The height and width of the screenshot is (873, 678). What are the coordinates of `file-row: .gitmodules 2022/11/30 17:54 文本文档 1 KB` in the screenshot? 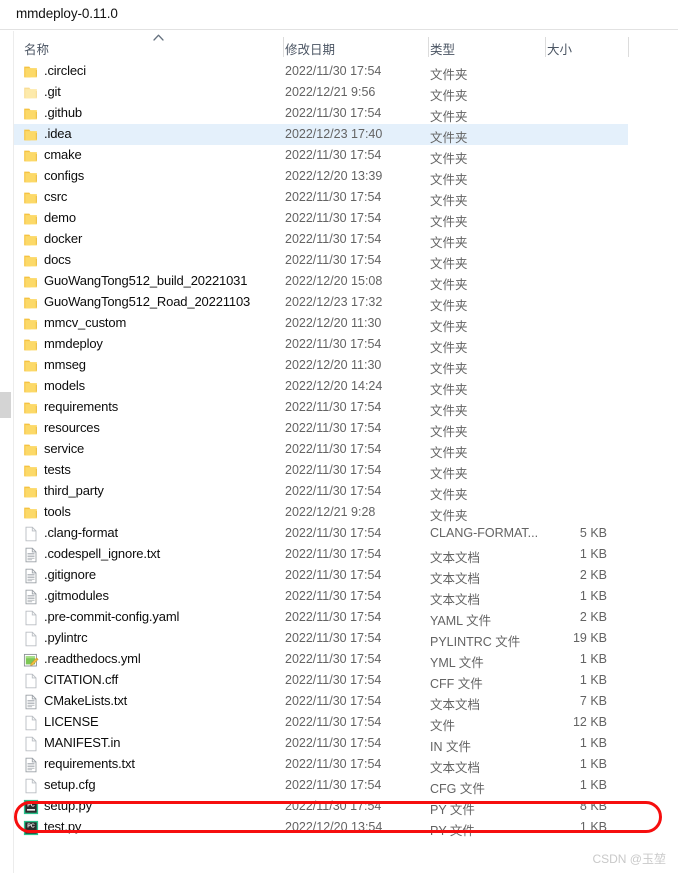 It's located at (321, 596).